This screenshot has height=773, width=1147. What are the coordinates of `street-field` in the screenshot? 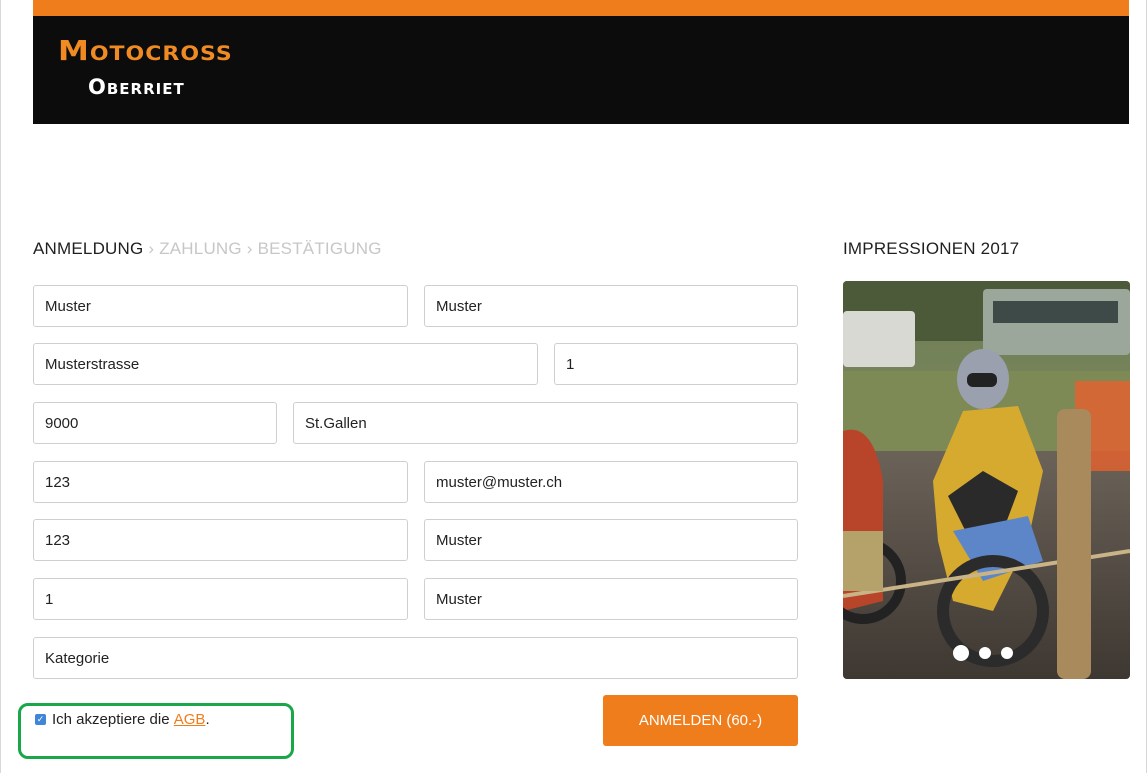 It's located at (285, 364).